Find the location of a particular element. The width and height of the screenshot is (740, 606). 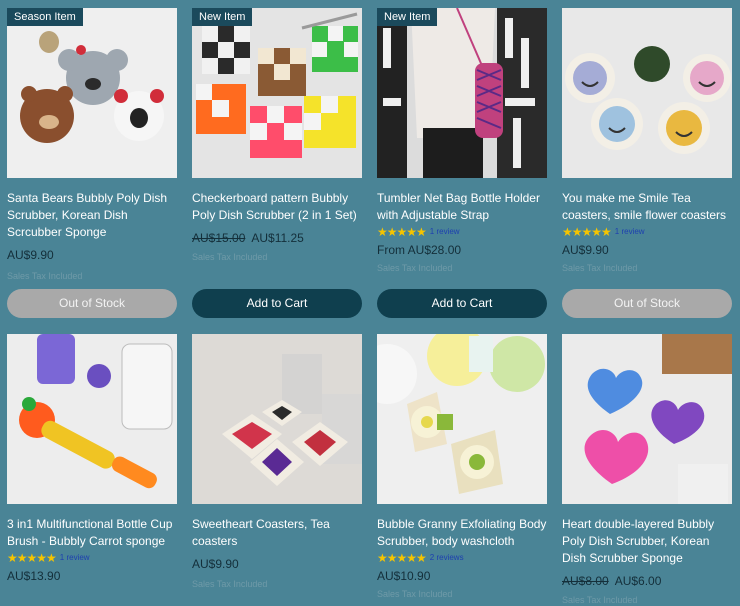

sale-price: AU$11.25 is located at coordinates (277, 238).